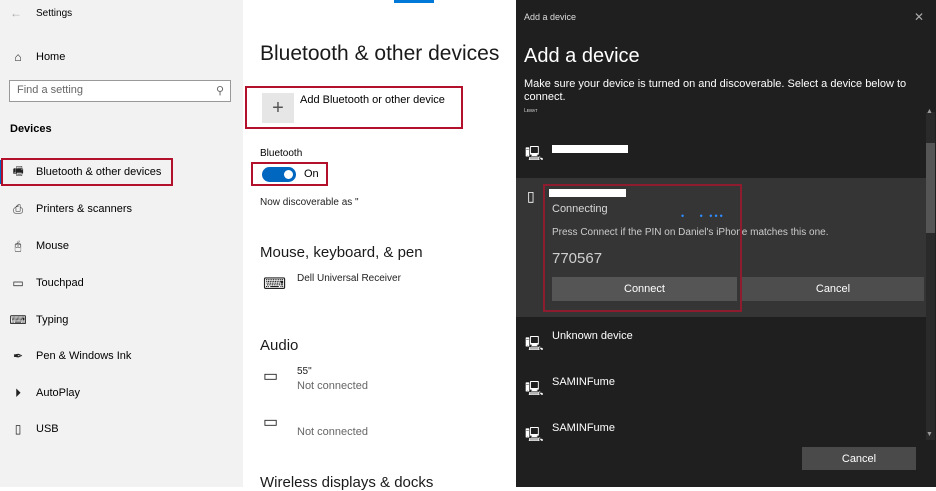 Image resolution: width=936 pixels, height=491 pixels. Describe the element at coordinates (50, 90) in the screenshot. I see `search-placeholder: Find a setting` at that location.